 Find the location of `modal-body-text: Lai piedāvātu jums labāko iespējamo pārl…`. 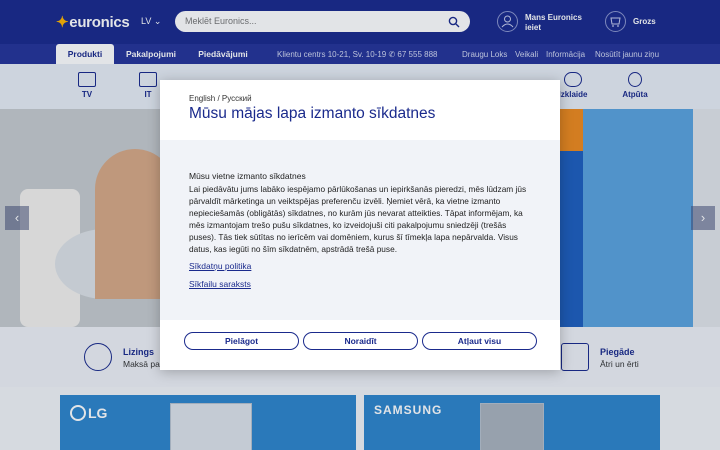

modal-body-text: Lai piedāvātu jums labāko iespējamo pārl… is located at coordinates (358, 219).